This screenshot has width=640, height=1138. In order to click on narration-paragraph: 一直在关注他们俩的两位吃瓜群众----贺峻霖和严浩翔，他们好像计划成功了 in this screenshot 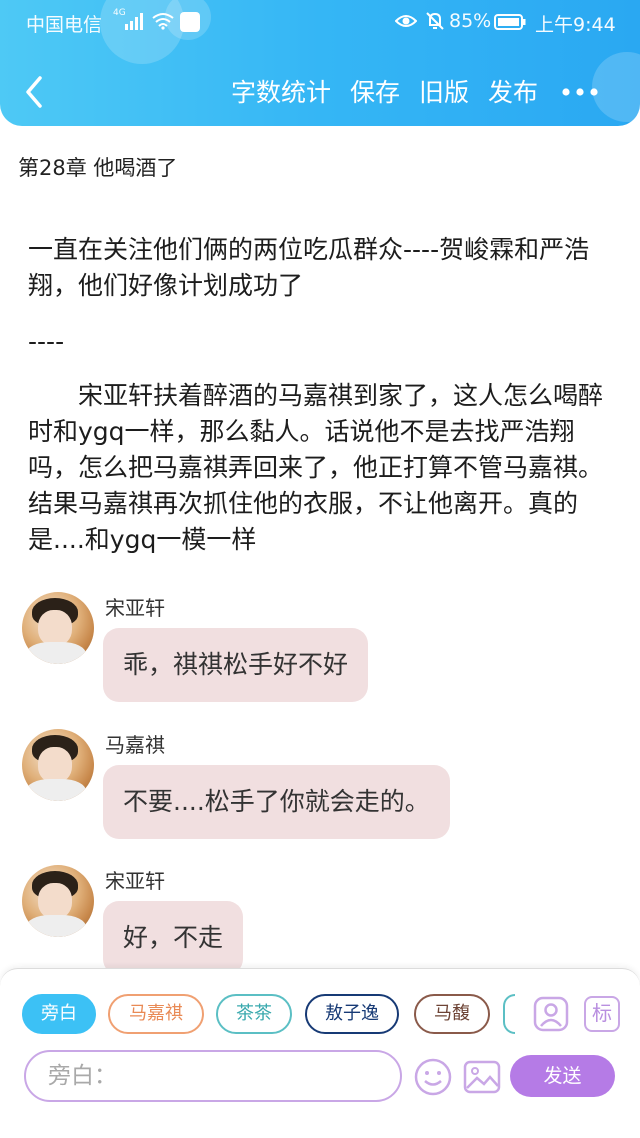, I will do `click(309, 267)`.